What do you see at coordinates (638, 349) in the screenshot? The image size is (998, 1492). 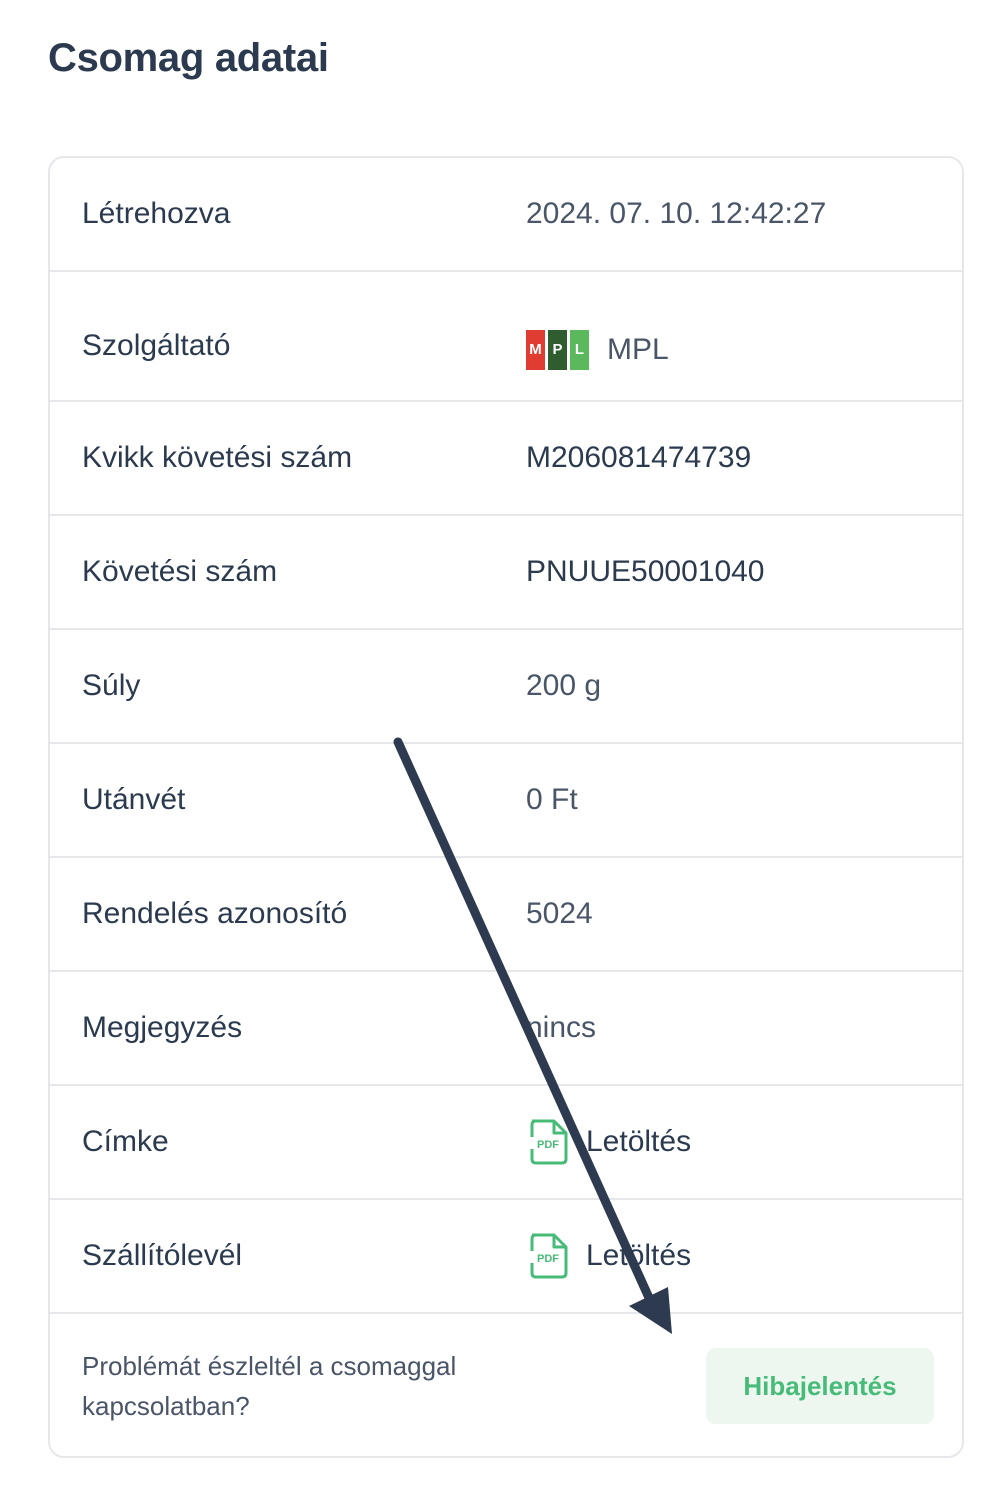 I see `provider-name: MPL` at bounding box center [638, 349].